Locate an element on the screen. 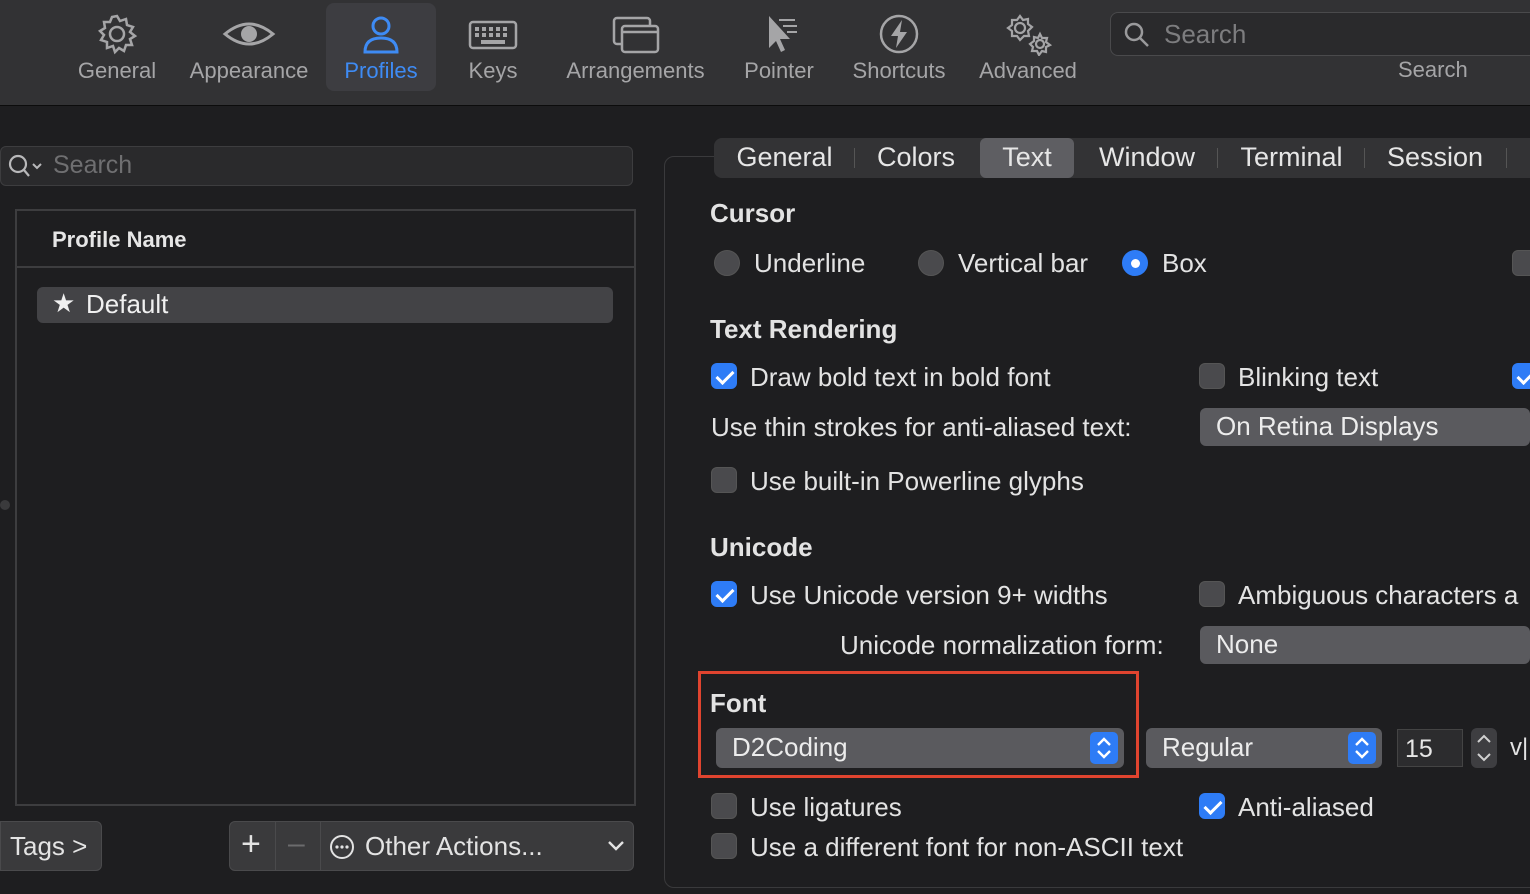 Image resolution: width=1530 pixels, height=894 pixels. toolbar-item-appearance: Appearance is located at coordinates (249, 46).